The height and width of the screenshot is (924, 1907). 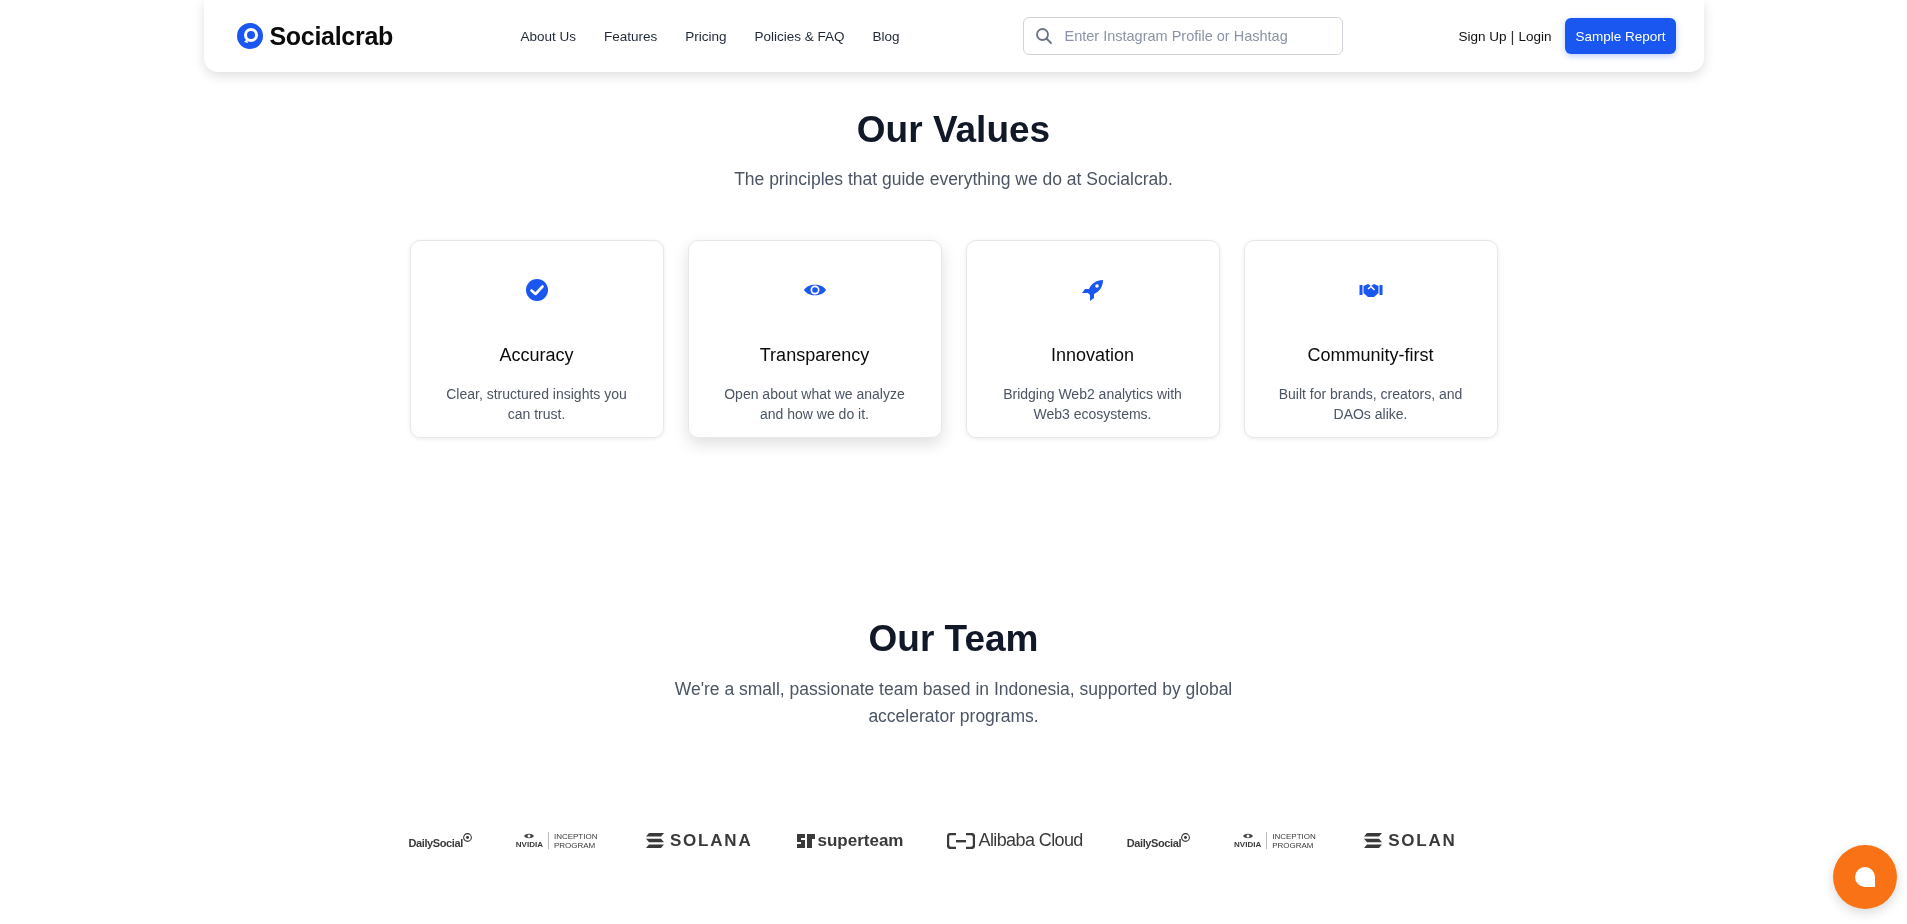 I want to click on search-field: Enter Instagram Profile or Hashtag, so click(x=1183, y=36).